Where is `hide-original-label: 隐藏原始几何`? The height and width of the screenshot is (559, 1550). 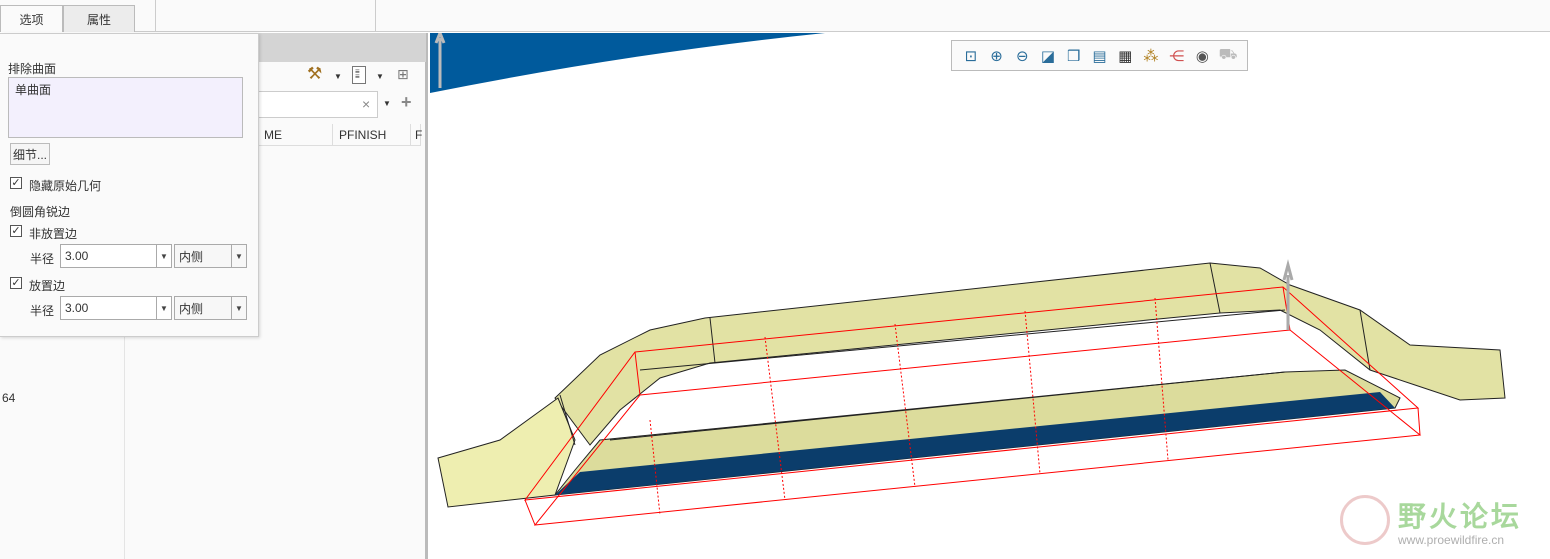
hide-original-label: 隐藏原始几何 is located at coordinates (65, 186).